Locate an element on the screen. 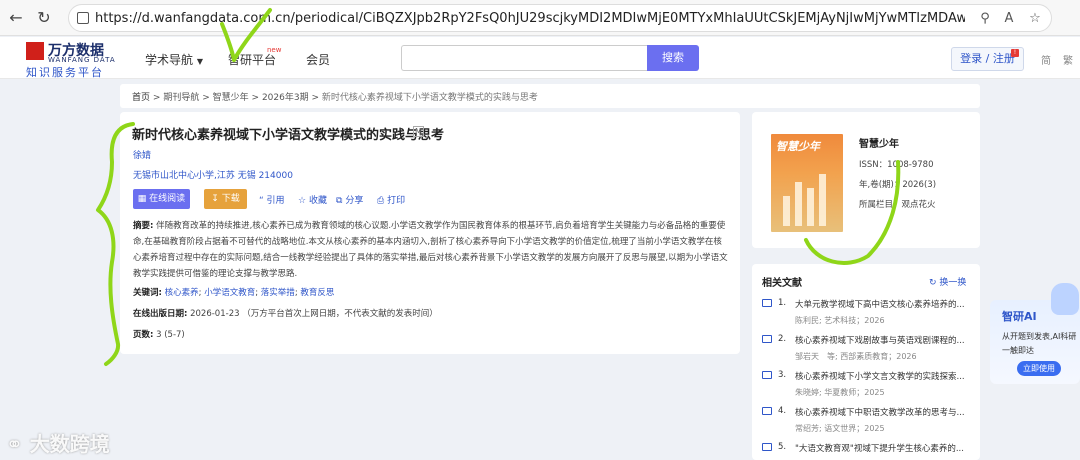 This screenshot has height=460, width=1080. search-input is located at coordinates (524, 58).